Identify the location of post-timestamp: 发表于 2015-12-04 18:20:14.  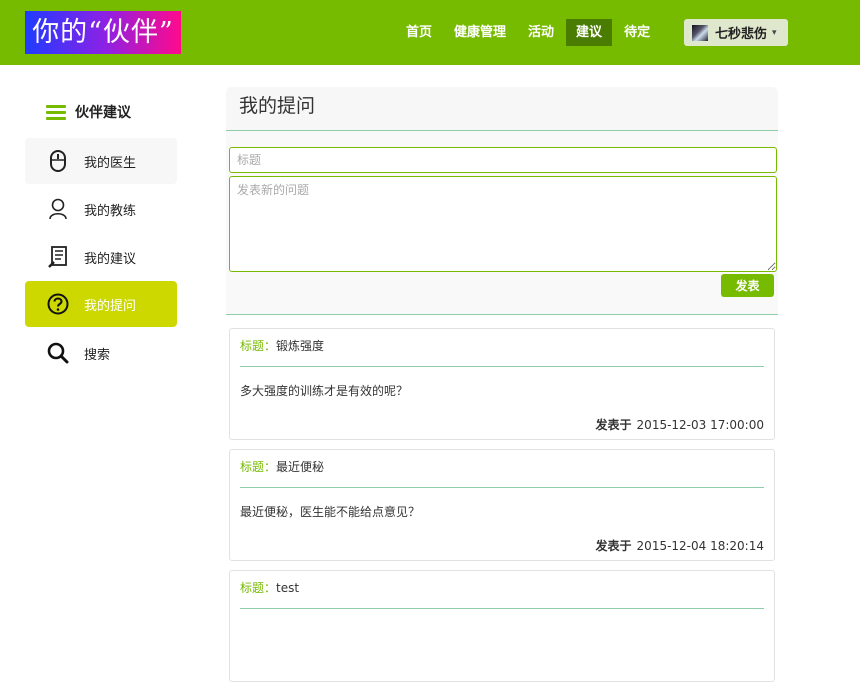
(680, 545).